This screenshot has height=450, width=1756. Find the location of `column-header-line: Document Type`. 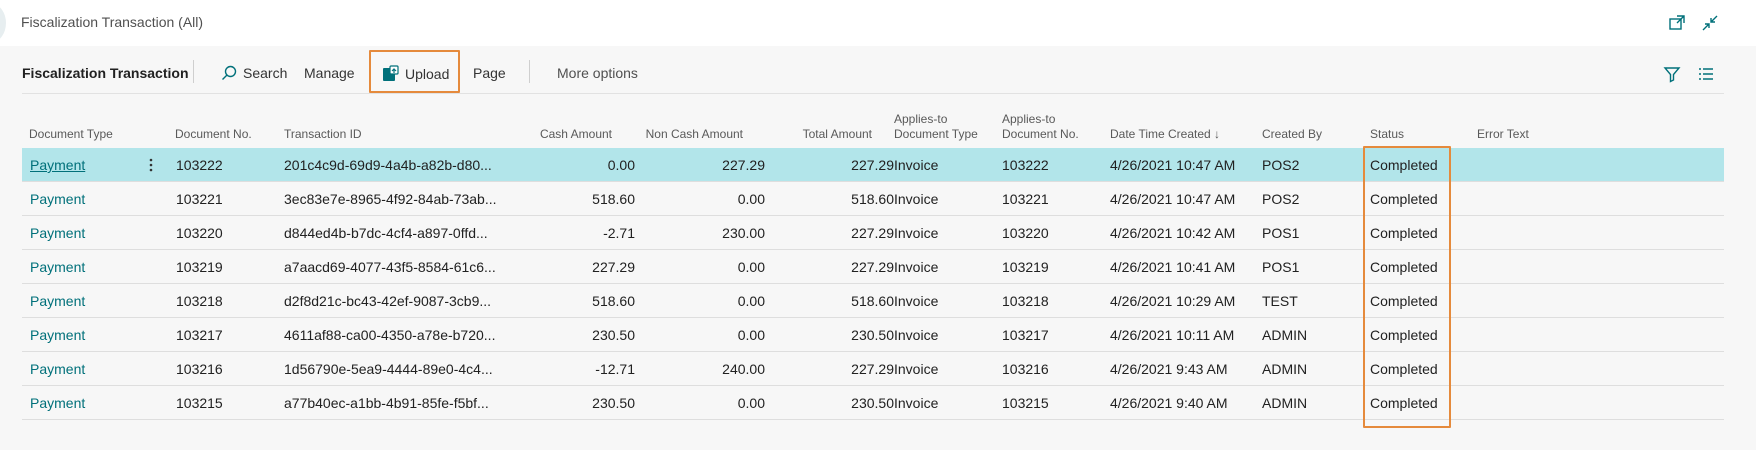

column-header-line: Document Type is located at coordinates (936, 134).